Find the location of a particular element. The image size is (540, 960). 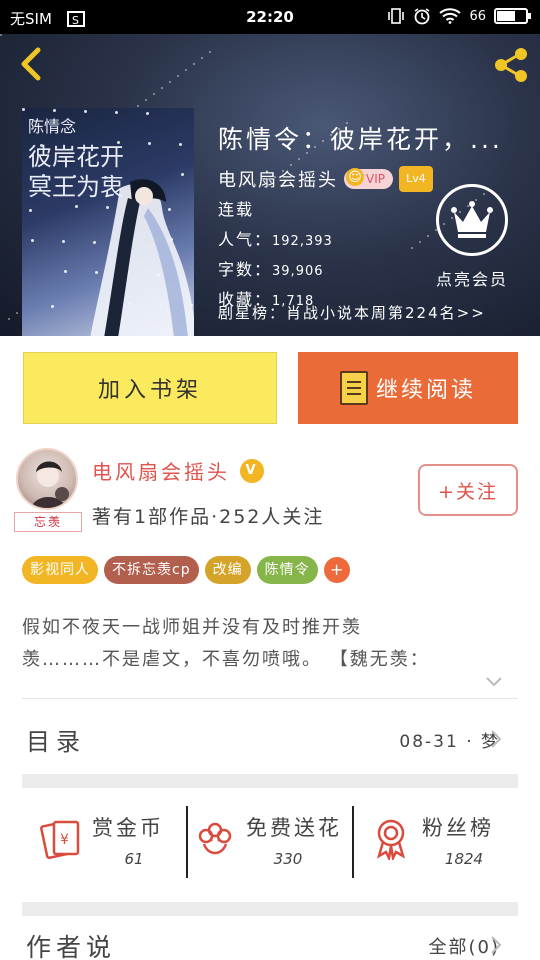

follow-button: +关注 is located at coordinates (468, 490).